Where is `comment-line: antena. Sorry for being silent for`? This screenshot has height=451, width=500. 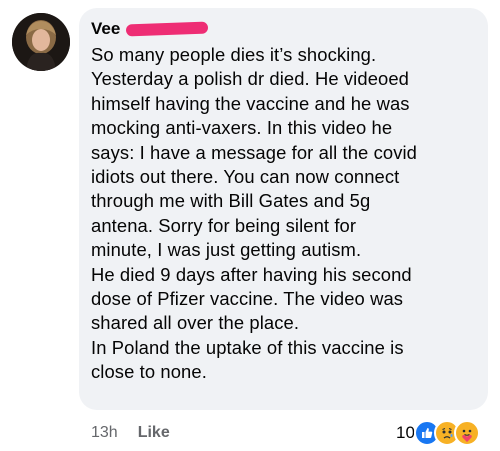
comment-line: antena. Sorry for being silent for is located at coordinates (224, 225).